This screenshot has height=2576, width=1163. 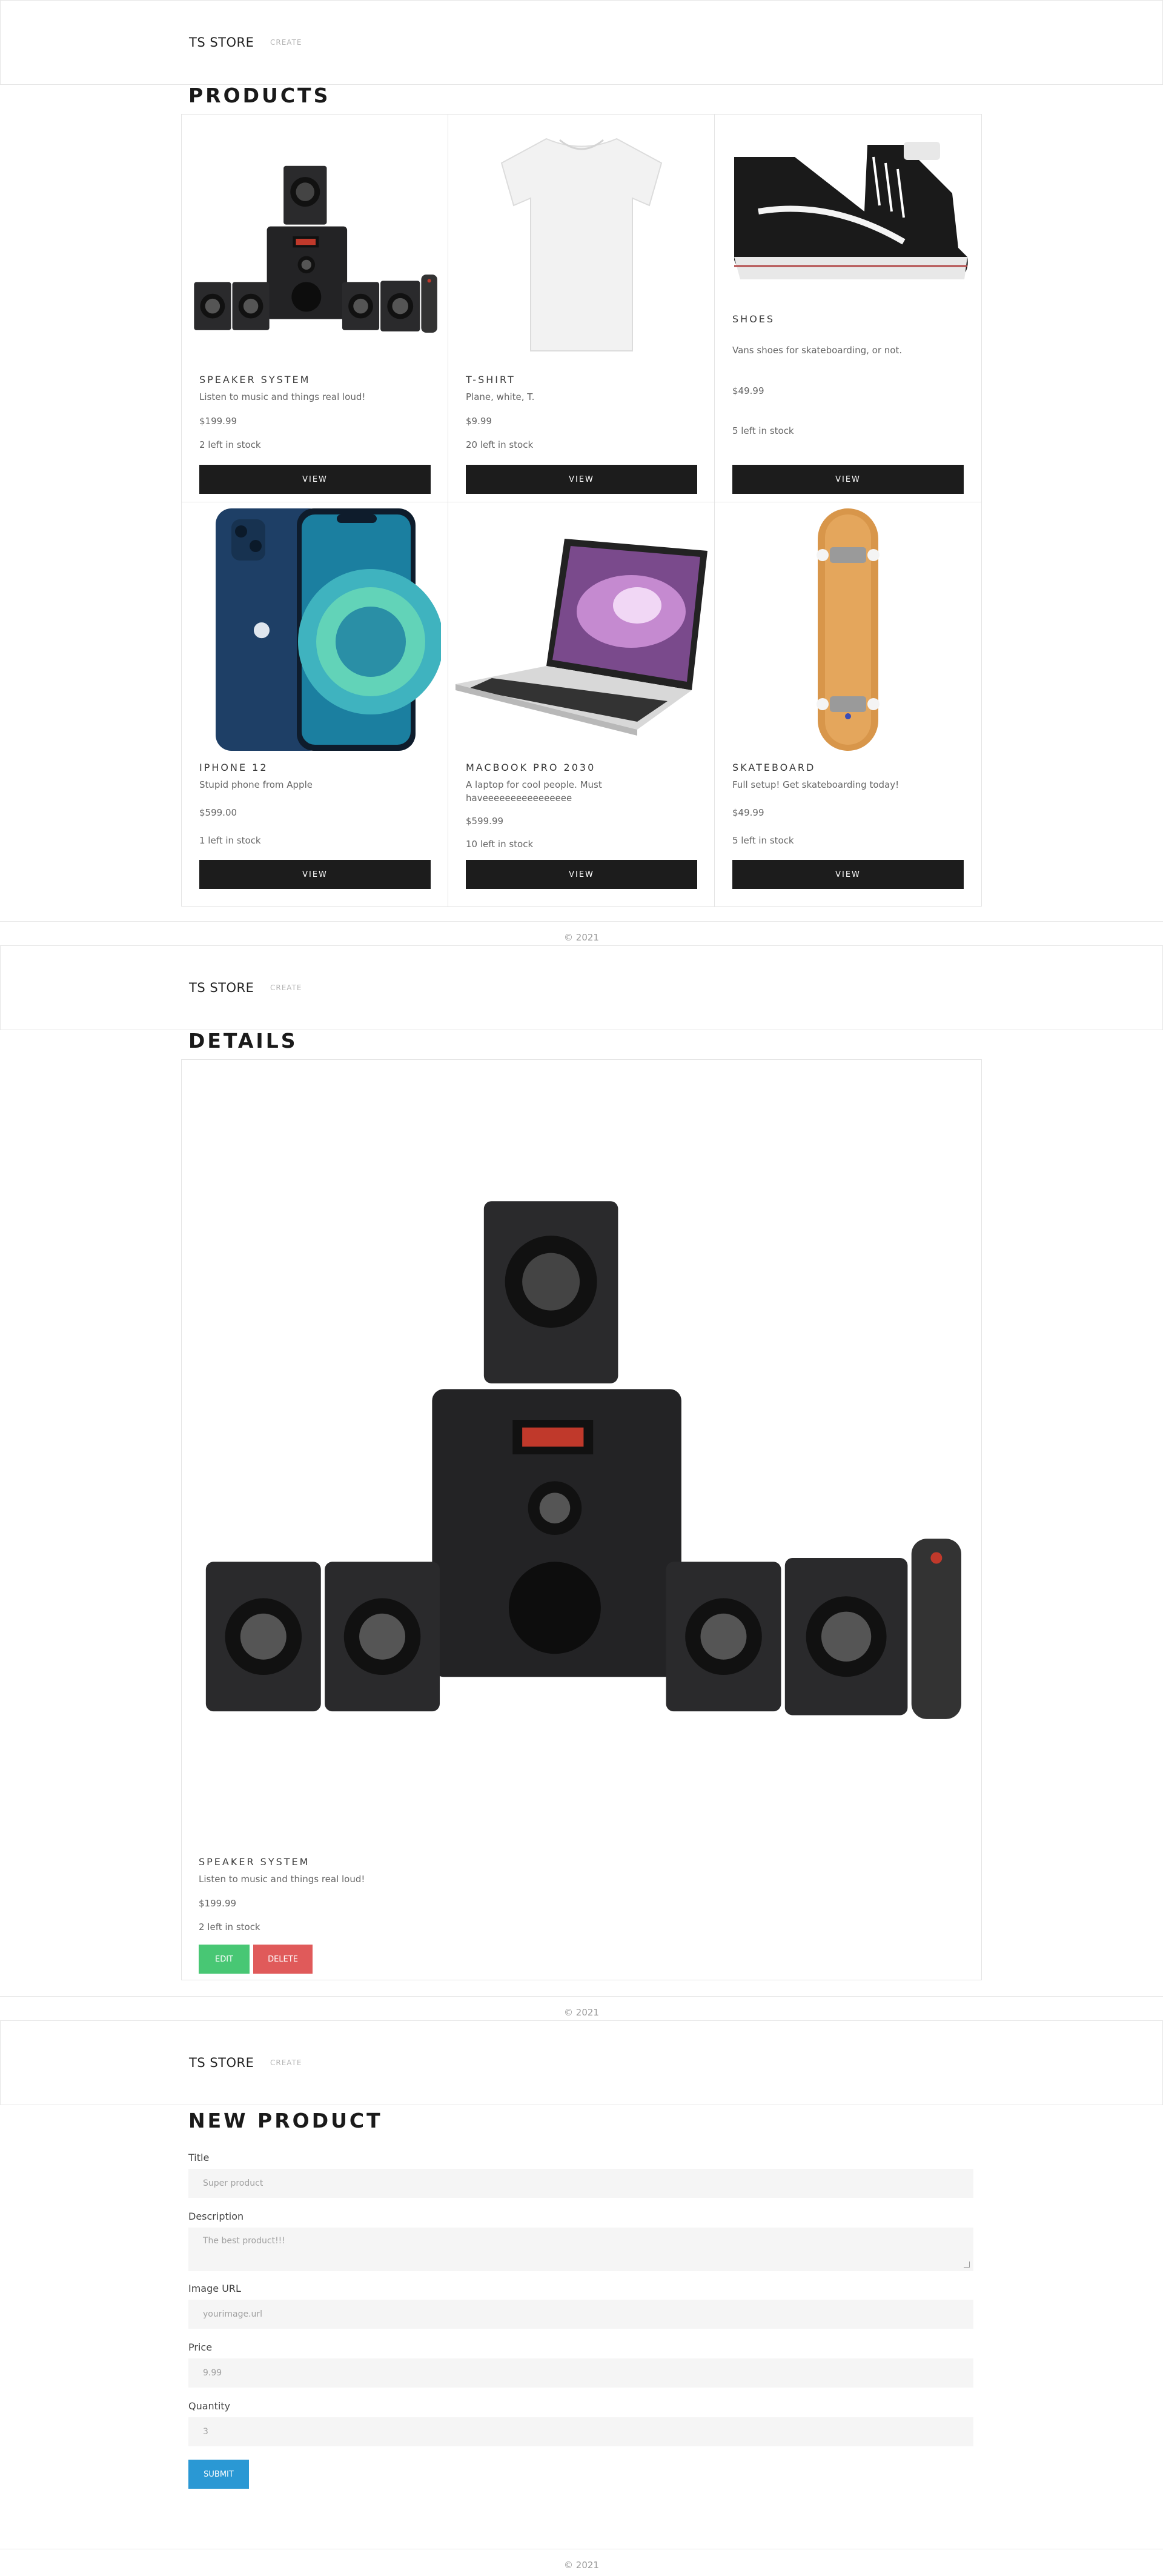 I want to click on macbook-image, so click(x=581, y=629).